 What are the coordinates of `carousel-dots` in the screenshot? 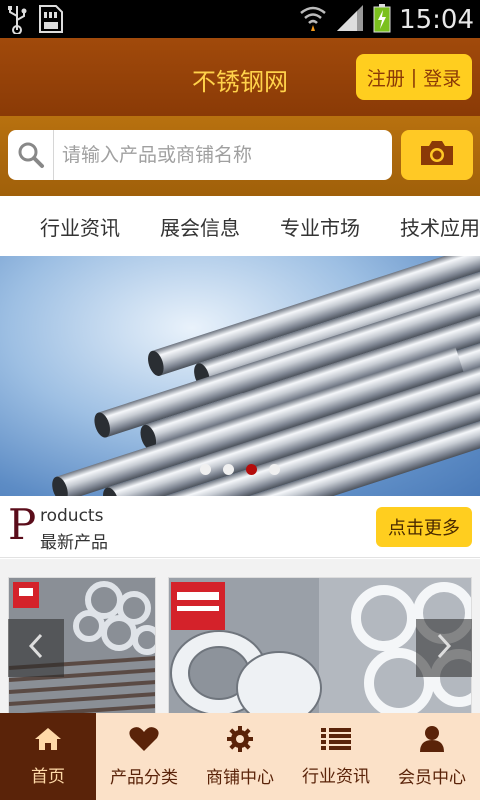 It's located at (240, 469).